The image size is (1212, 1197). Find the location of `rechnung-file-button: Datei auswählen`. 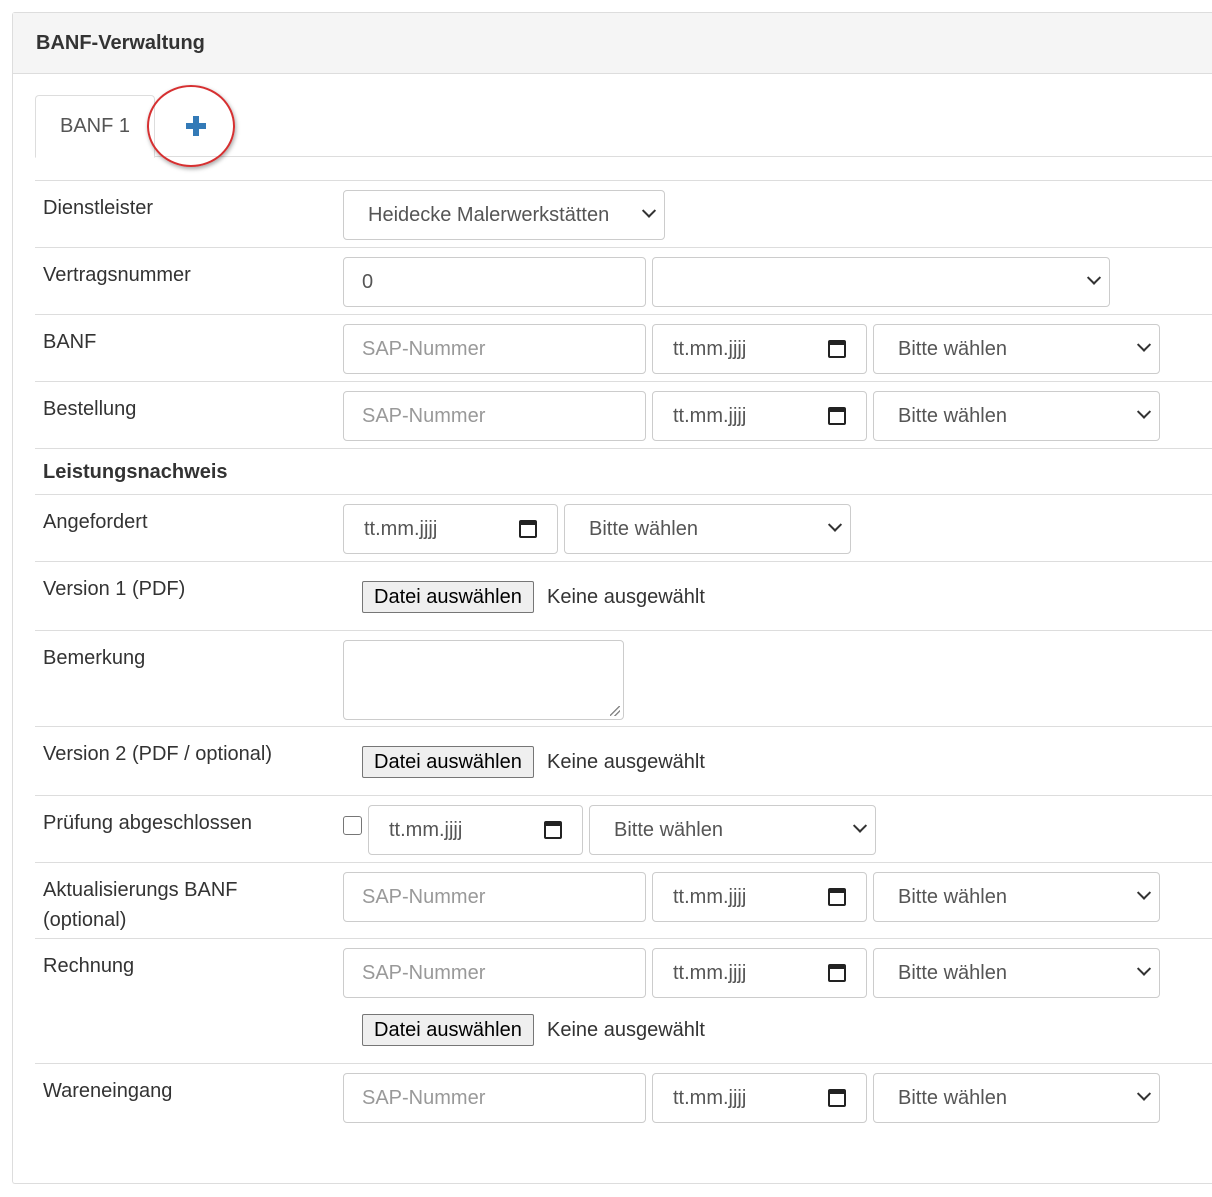

rechnung-file-button: Datei auswählen is located at coordinates (448, 1030).